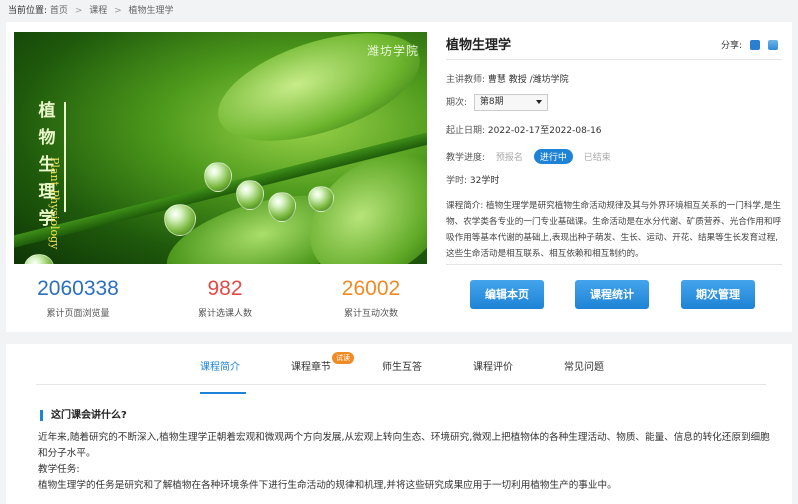 Image resolution: width=798 pixels, height=504 pixels. What do you see at coordinates (78, 314) in the screenshot?
I see `stat-label: 累计页面浏览量` at bounding box center [78, 314].